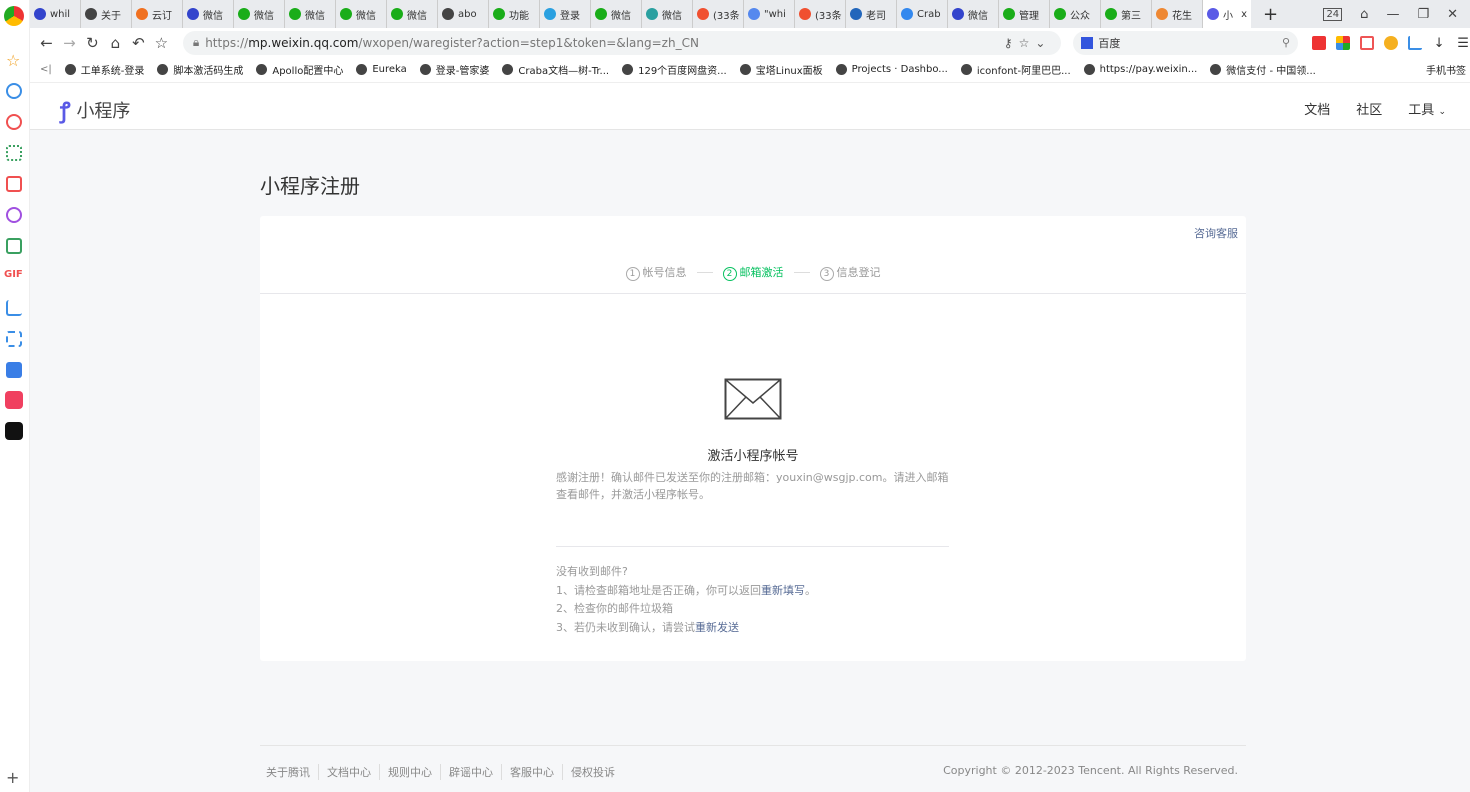  Describe the element at coordinates (13, 277) in the screenshot. I see `gif-icon: GIF` at that location.